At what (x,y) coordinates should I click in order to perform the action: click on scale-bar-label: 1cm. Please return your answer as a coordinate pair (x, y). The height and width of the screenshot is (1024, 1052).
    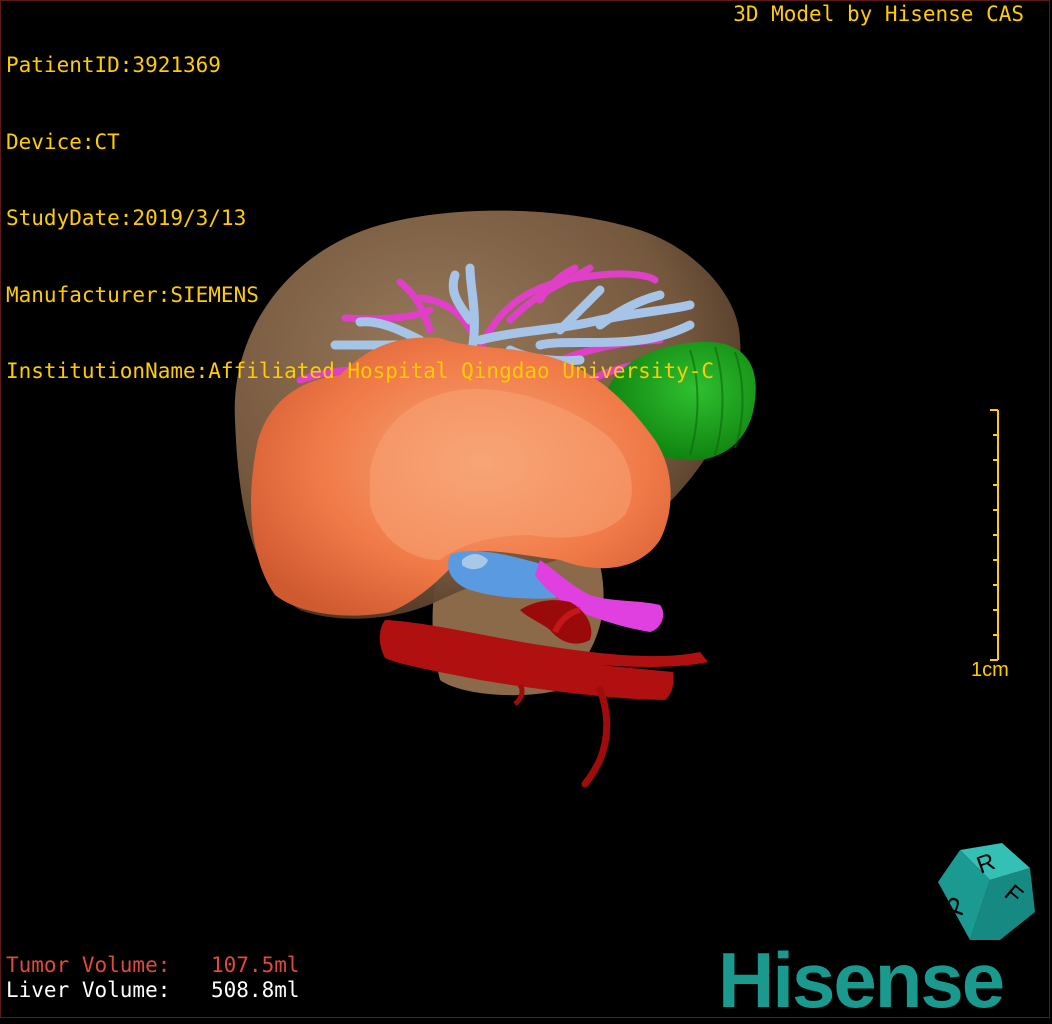
    Looking at the image, I should click on (990, 670).